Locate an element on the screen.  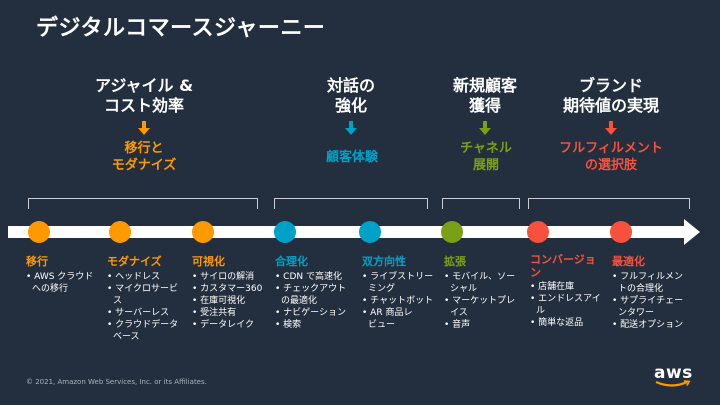
group-sub-channel: チャネル 展開 is located at coordinates (486, 157).